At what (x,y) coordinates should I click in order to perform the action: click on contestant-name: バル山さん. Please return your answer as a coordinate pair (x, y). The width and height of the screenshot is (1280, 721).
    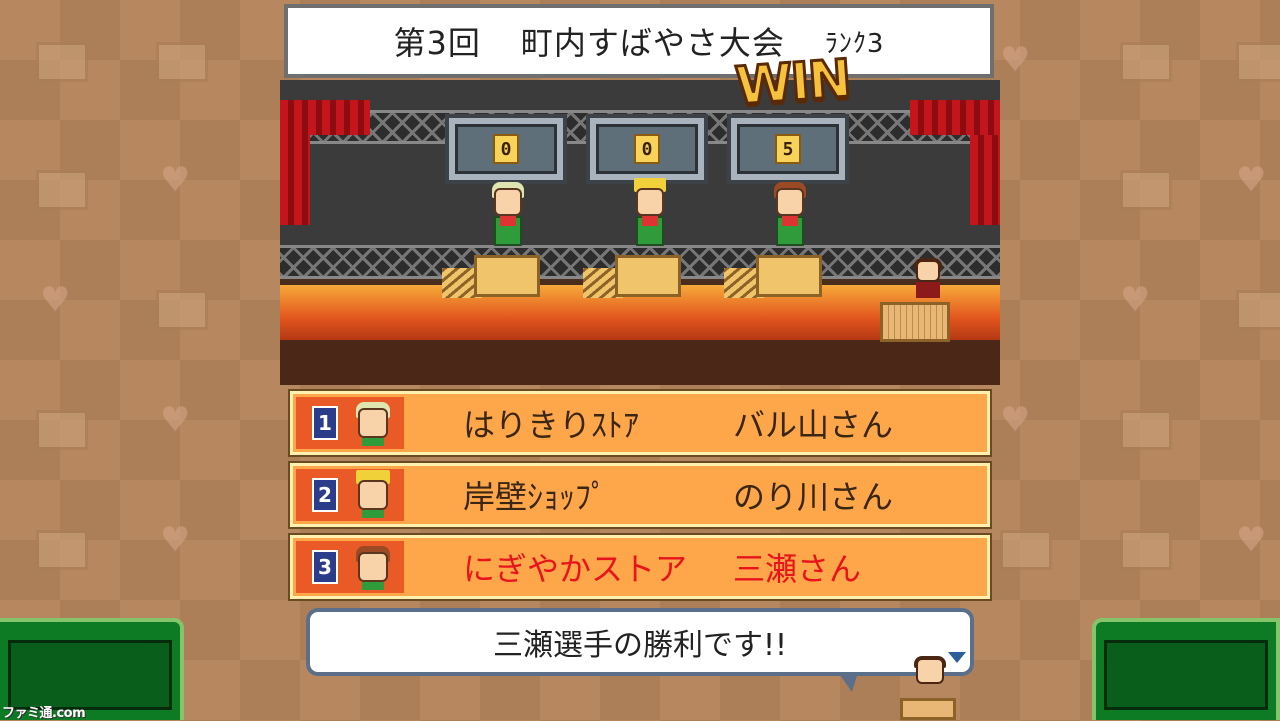
    Looking at the image, I should click on (813, 425).